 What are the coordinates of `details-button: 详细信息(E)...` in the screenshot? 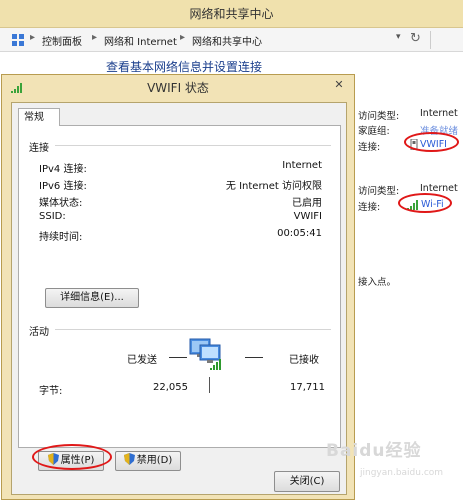 It's located at (92, 298).